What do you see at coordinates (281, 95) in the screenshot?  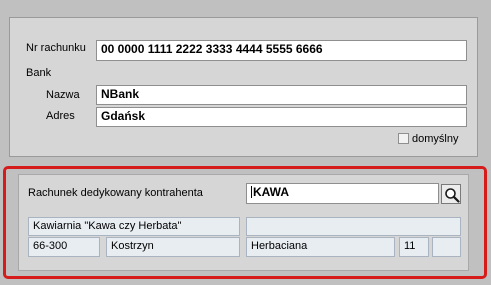 I see `bank-name-field: NBank` at bounding box center [281, 95].